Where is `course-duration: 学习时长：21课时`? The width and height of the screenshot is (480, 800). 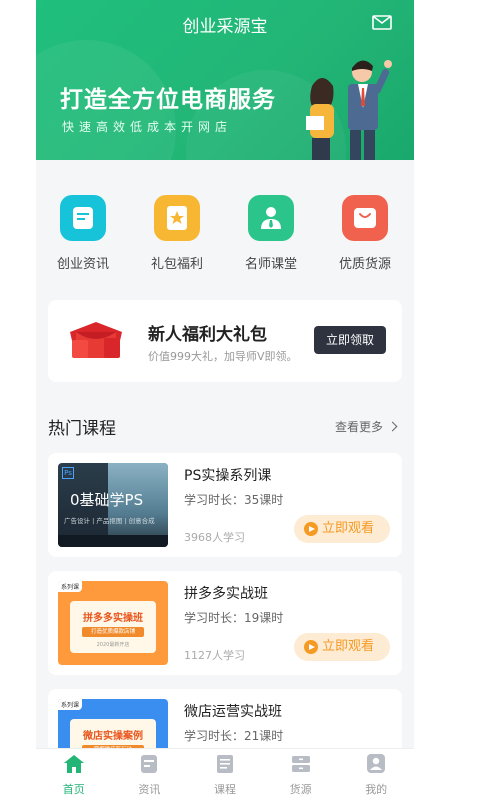 course-duration: 学习时长：21课时 is located at coordinates (234, 736).